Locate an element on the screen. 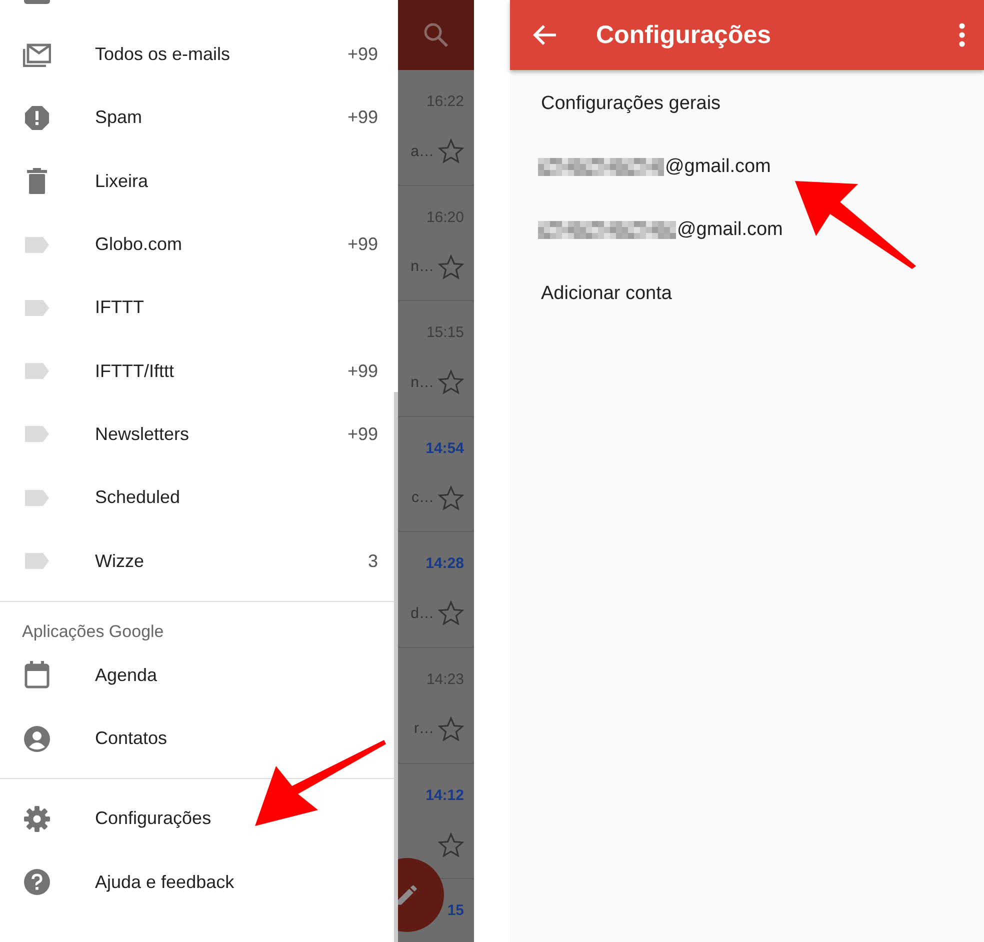  drawer-item: Configurações is located at coordinates (199, 819).